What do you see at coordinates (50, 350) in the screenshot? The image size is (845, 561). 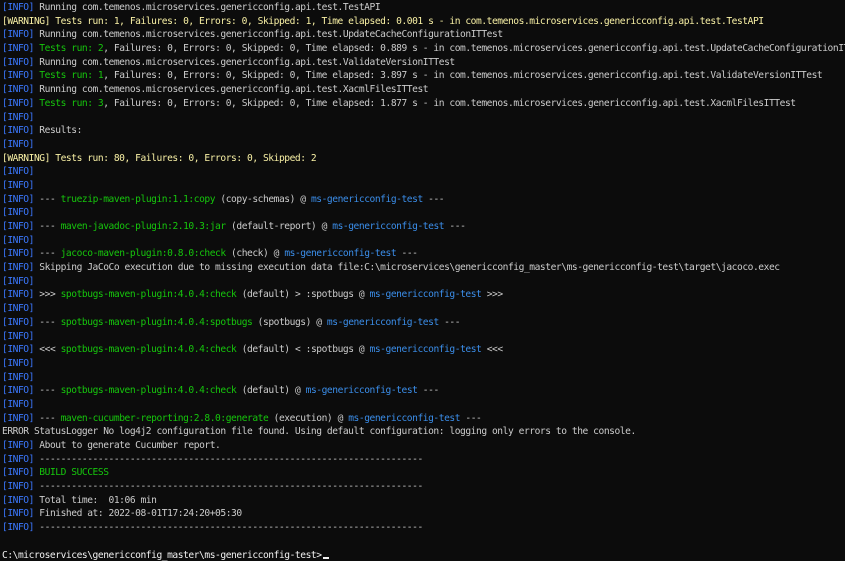 I see `terminal-text-plain: <<<` at bounding box center [50, 350].